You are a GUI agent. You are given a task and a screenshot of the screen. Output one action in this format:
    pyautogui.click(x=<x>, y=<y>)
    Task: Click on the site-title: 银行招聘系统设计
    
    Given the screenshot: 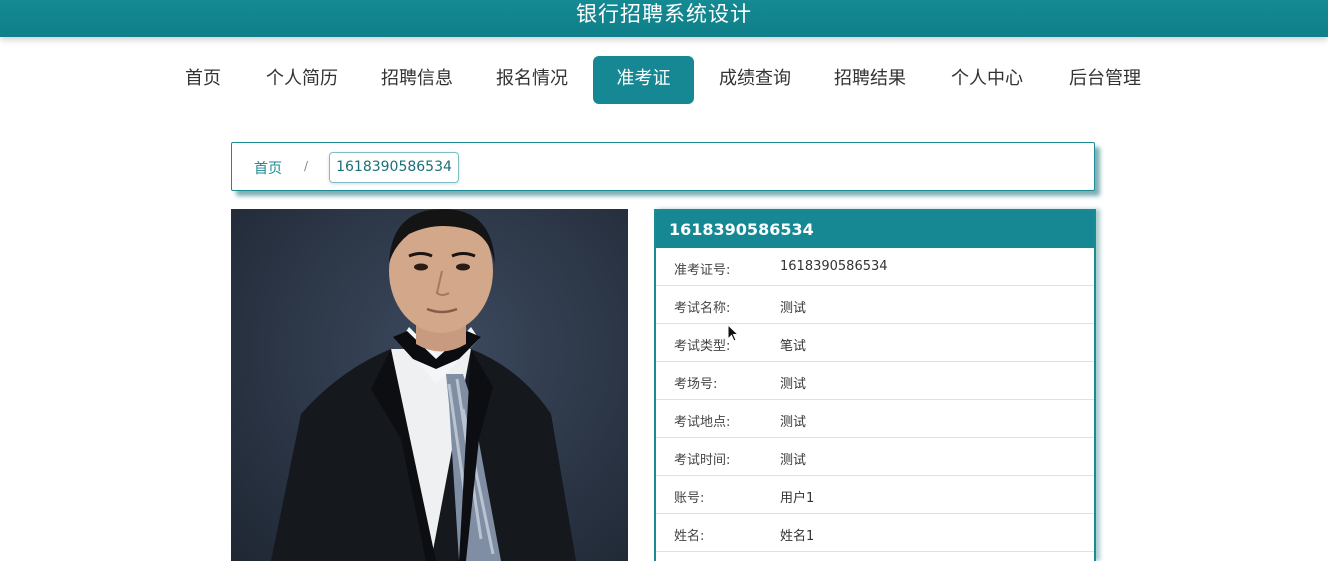 What is the action you would take?
    pyautogui.click(x=664, y=14)
    